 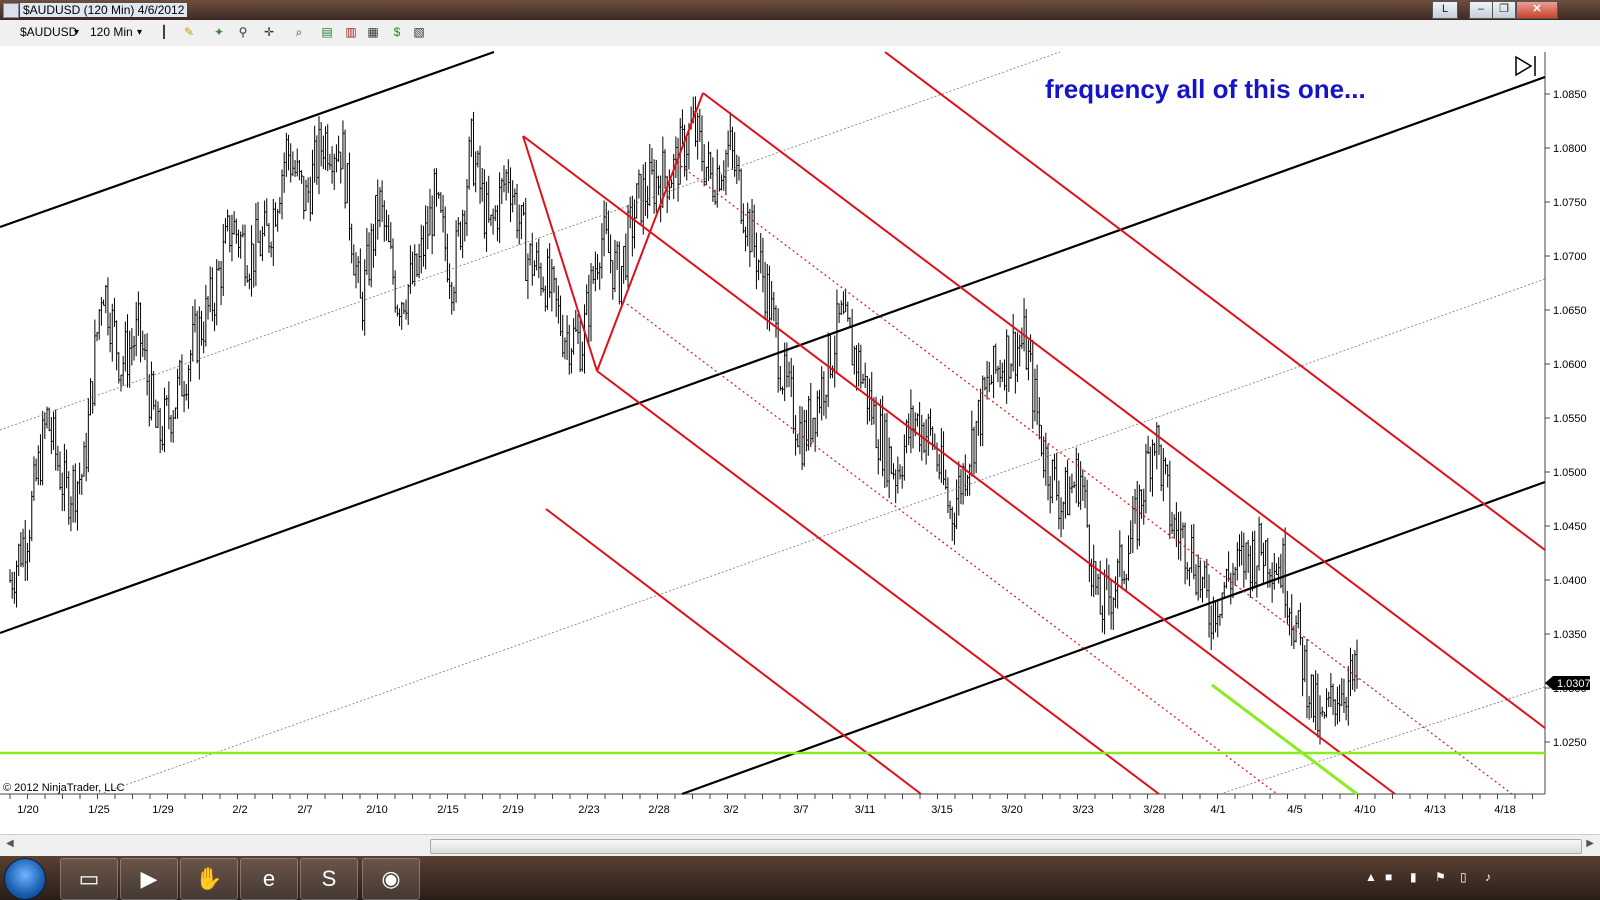 What do you see at coordinates (1570, 419) in the screenshot?
I see `y-tick-label: 1.0550` at bounding box center [1570, 419].